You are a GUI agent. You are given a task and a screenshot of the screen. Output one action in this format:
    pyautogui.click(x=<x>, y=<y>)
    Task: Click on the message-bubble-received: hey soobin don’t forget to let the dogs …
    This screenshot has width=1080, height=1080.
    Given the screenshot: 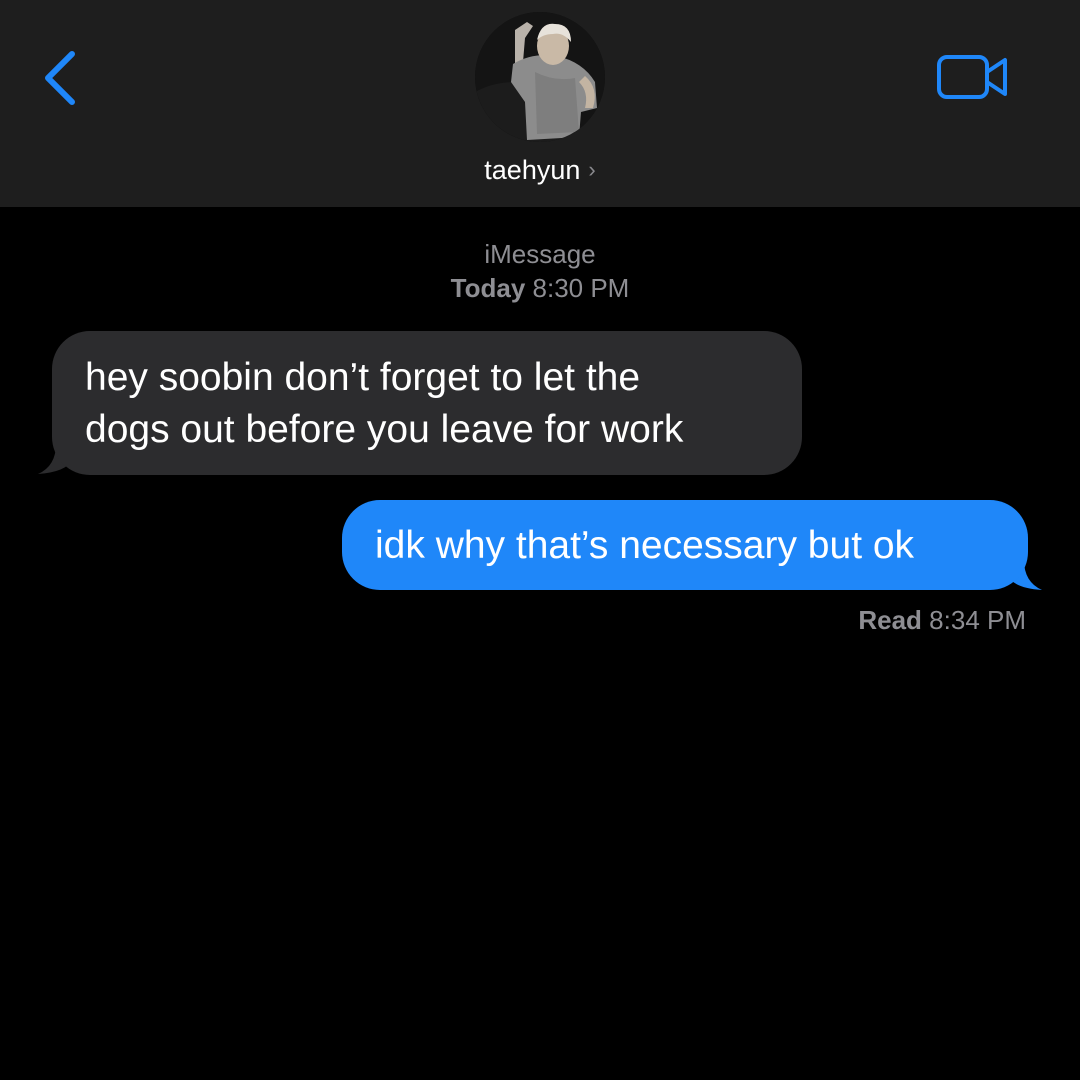 What is the action you would take?
    pyautogui.click(x=427, y=403)
    